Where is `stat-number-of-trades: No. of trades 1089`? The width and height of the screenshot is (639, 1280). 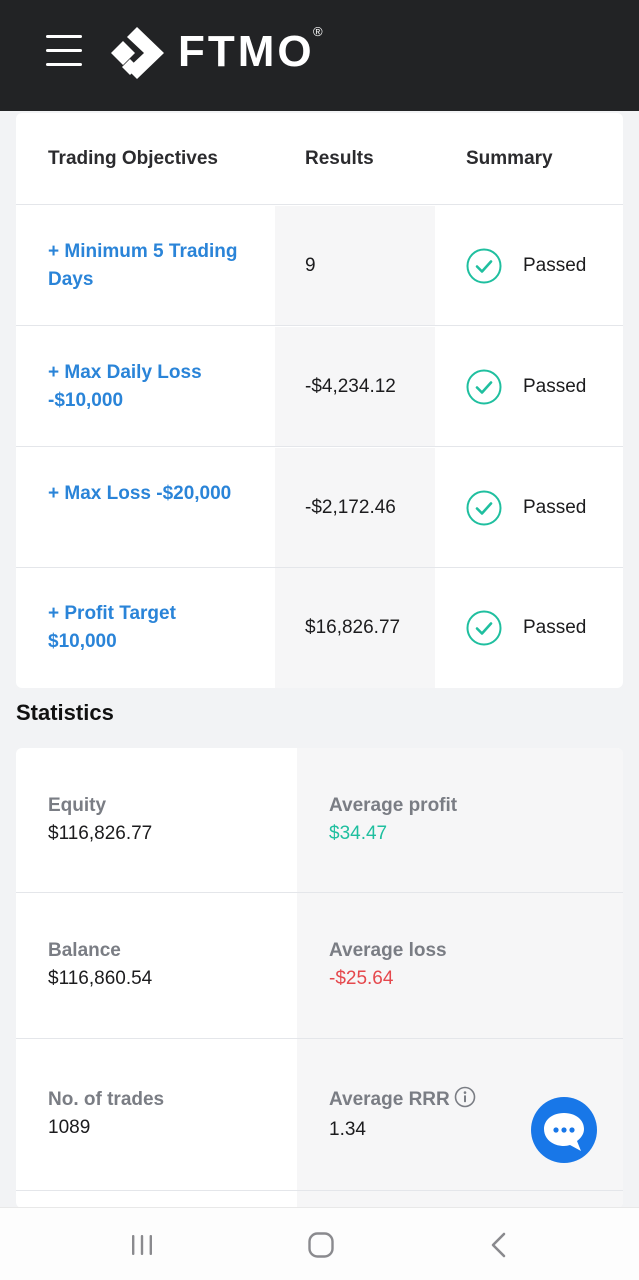
stat-number-of-trades: No. of trades 1089 is located at coordinates (106, 1114).